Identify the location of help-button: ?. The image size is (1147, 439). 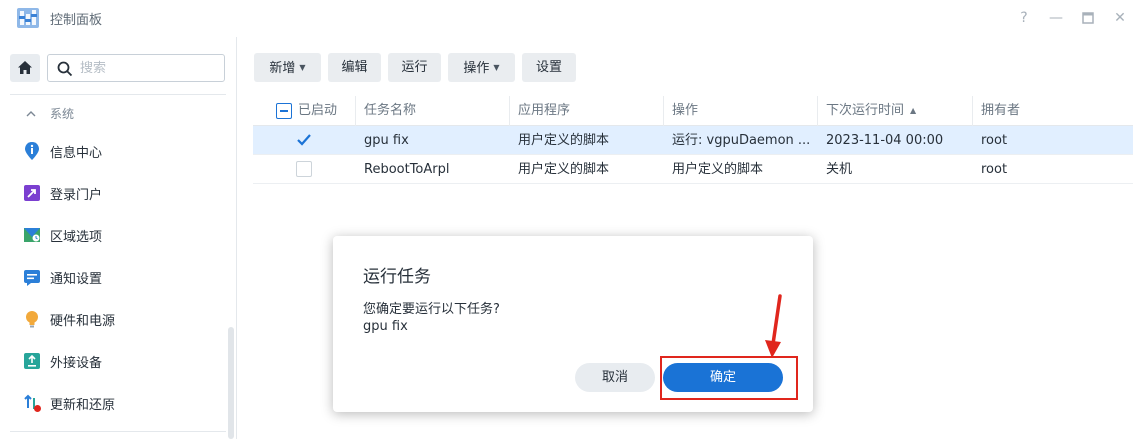
(1024, 18).